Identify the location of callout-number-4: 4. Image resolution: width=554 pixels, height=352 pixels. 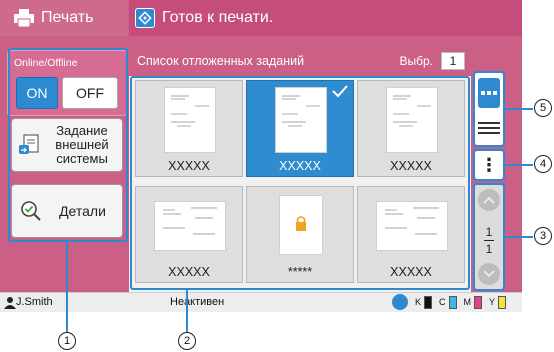
(543, 164).